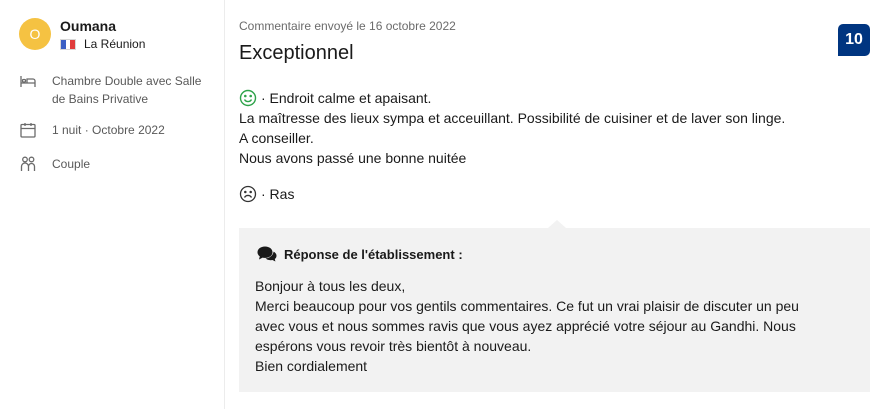 Image resolution: width=885 pixels, height=409 pixels. I want to click on review-score-badge: 10, so click(854, 40).